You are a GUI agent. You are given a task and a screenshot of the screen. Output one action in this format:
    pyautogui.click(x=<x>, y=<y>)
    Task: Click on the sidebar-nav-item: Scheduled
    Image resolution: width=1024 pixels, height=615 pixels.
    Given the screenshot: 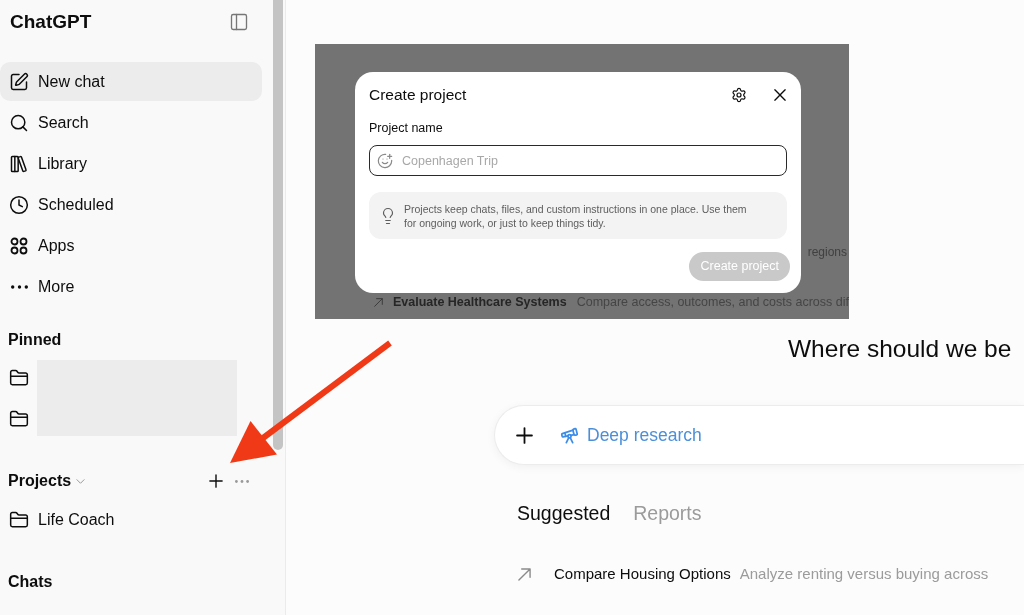 What is the action you would take?
    pyautogui.click(x=131, y=204)
    